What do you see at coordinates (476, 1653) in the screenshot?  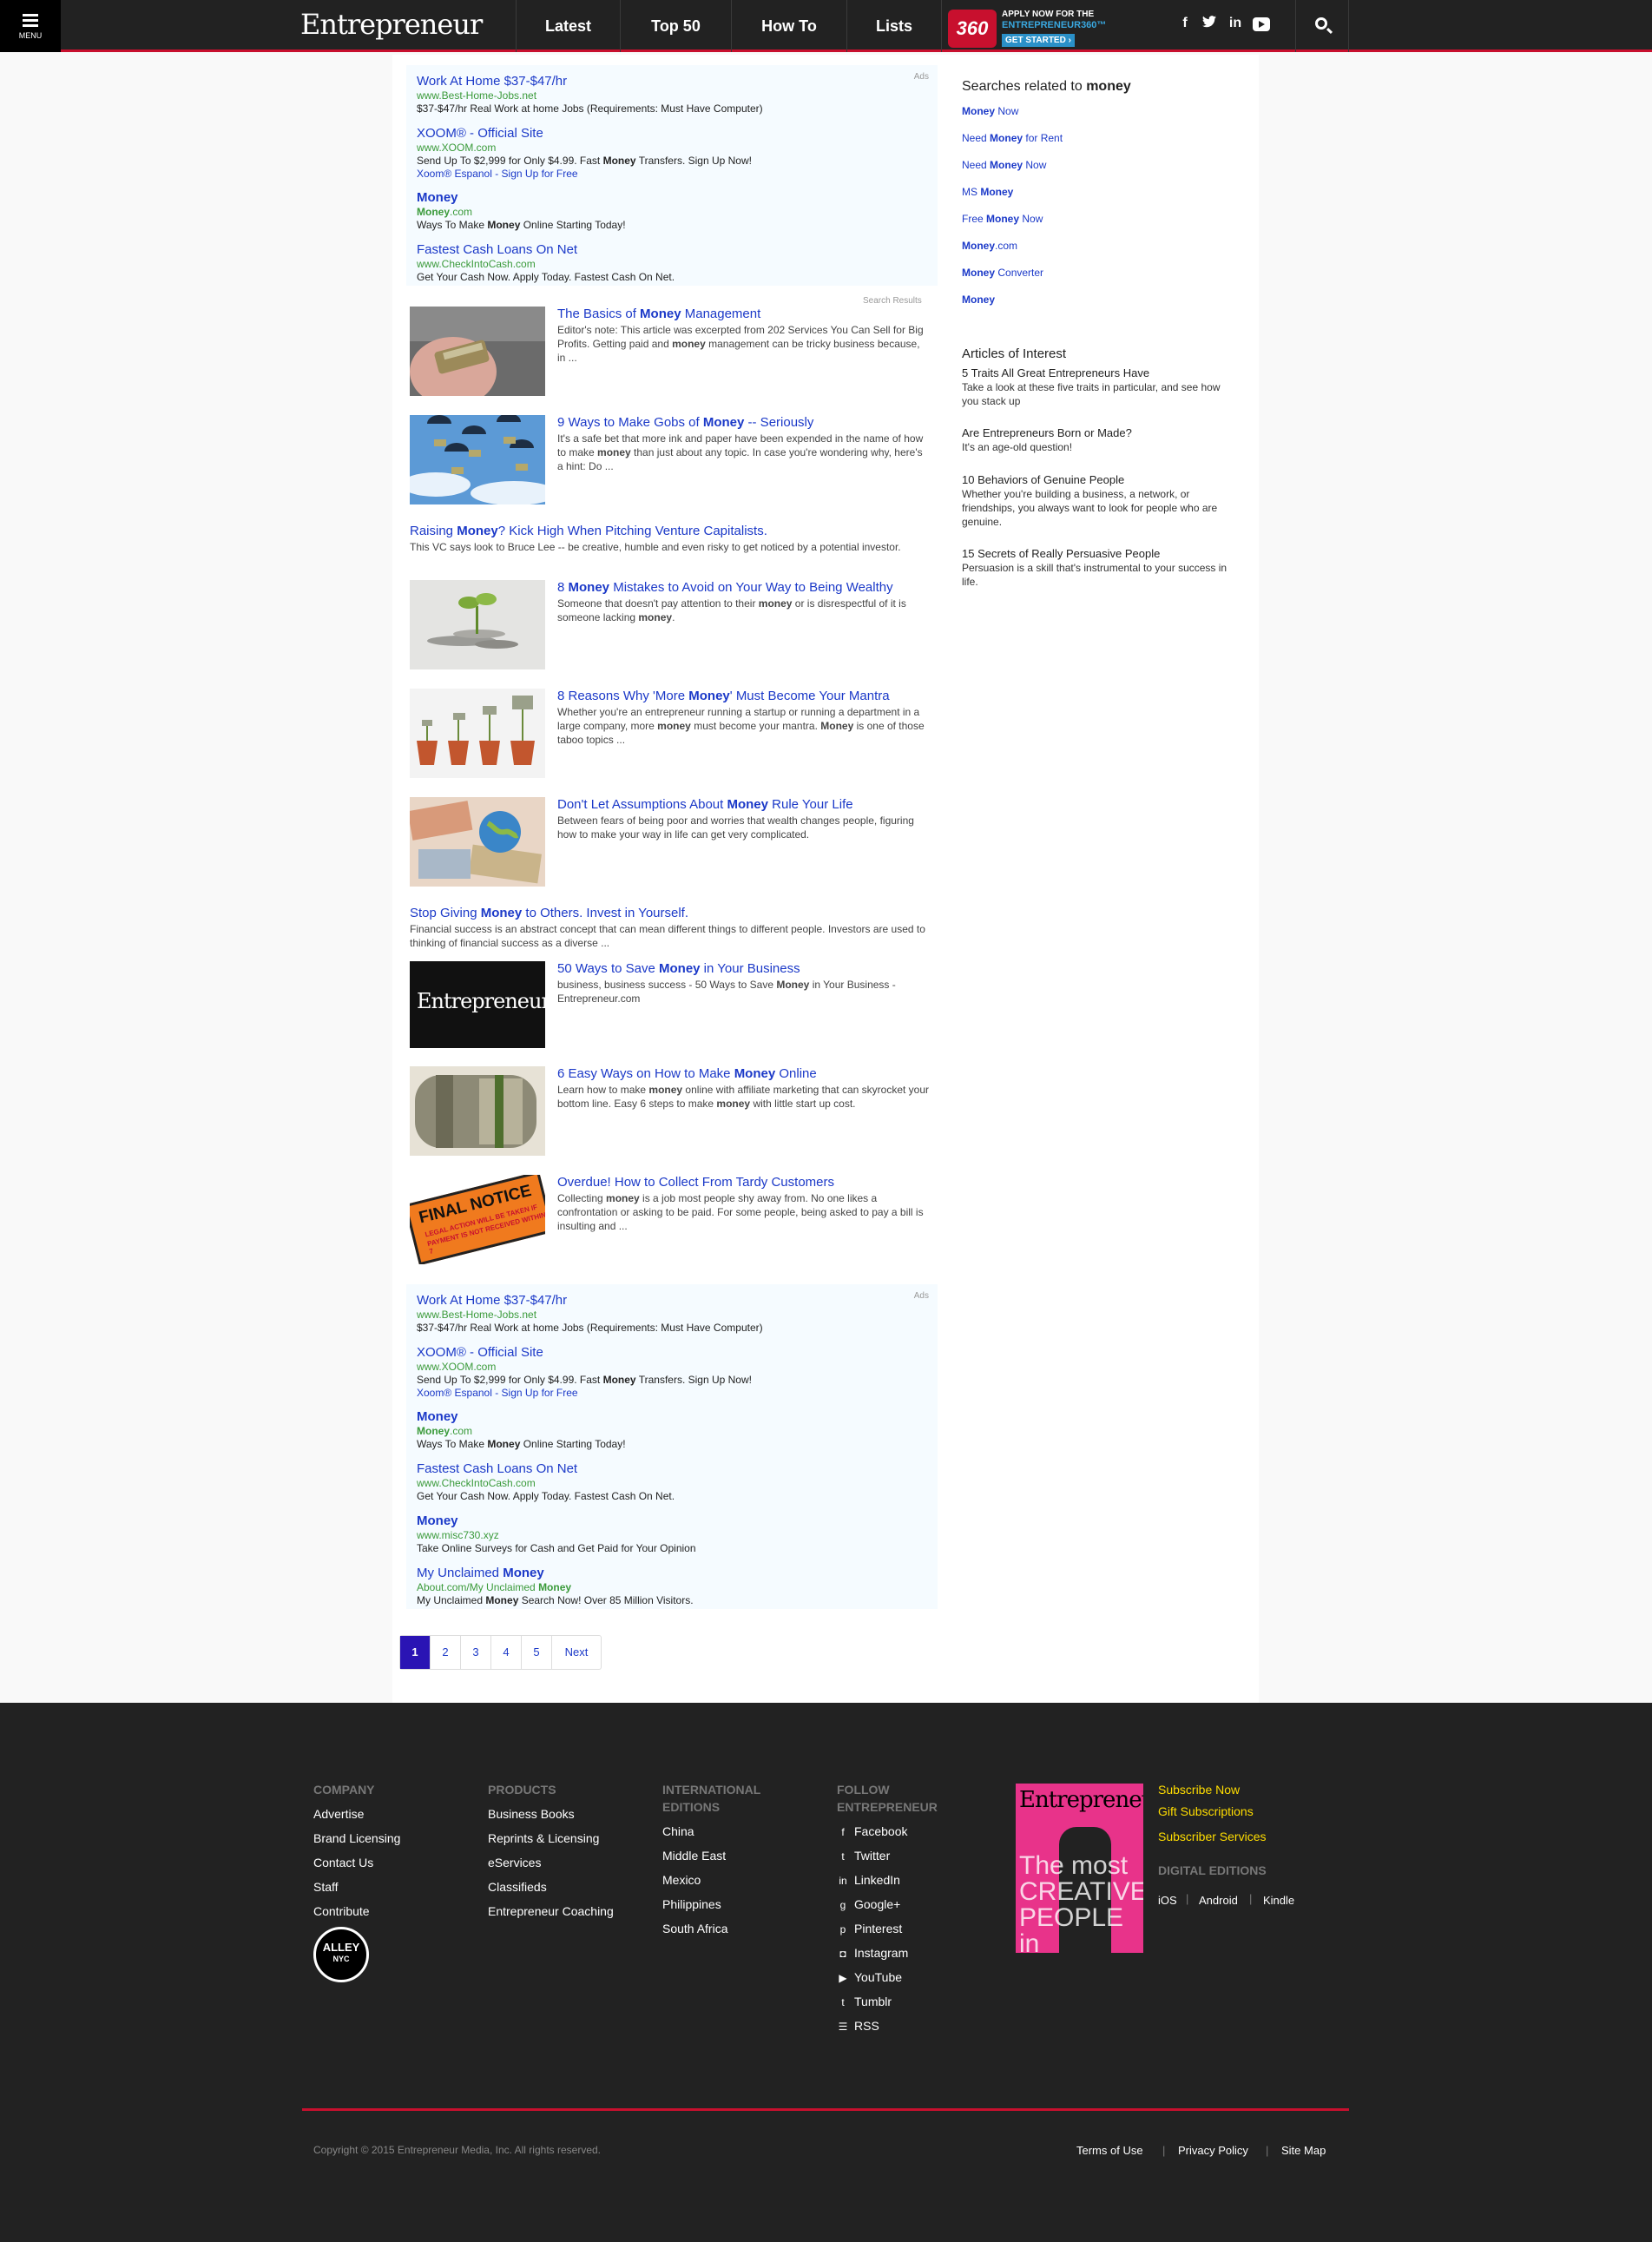 I see `page-3-button: 3` at bounding box center [476, 1653].